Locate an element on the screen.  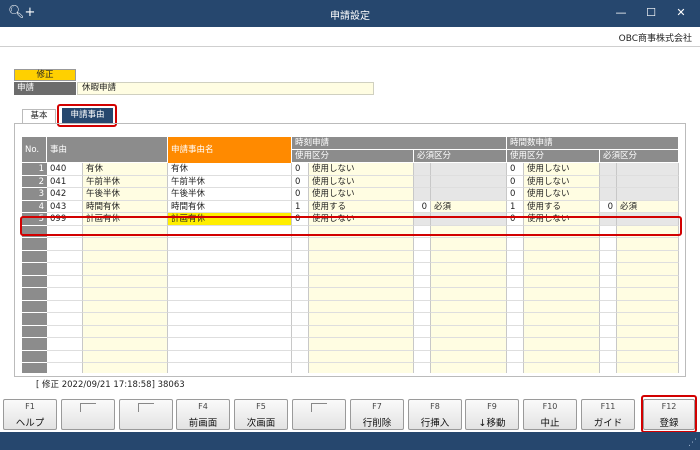
row-number: 1 is located at coordinates (34, 169).